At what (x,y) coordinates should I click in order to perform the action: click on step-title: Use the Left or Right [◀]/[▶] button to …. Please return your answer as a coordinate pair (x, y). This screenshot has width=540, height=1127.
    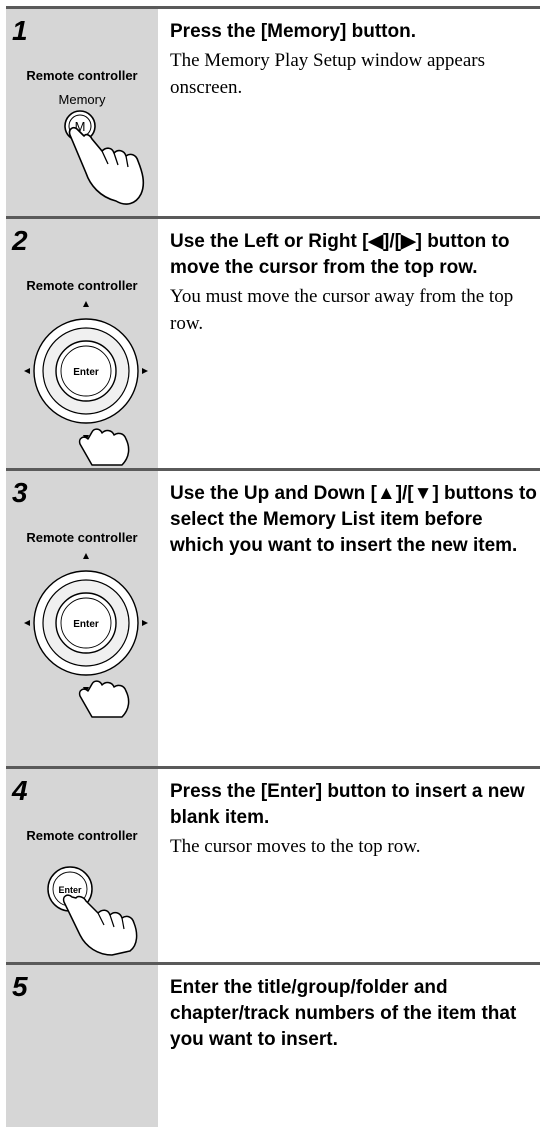
    Looking at the image, I should click on (340, 254).